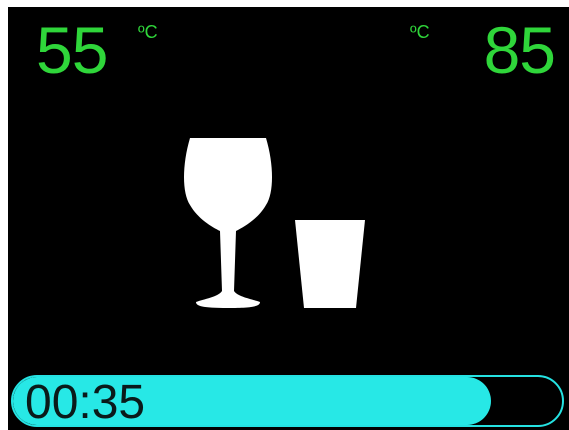 This screenshot has width=569, height=430. Describe the element at coordinates (330, 264) in the screenshot. I see `tumbler-glass-icon` at that location.